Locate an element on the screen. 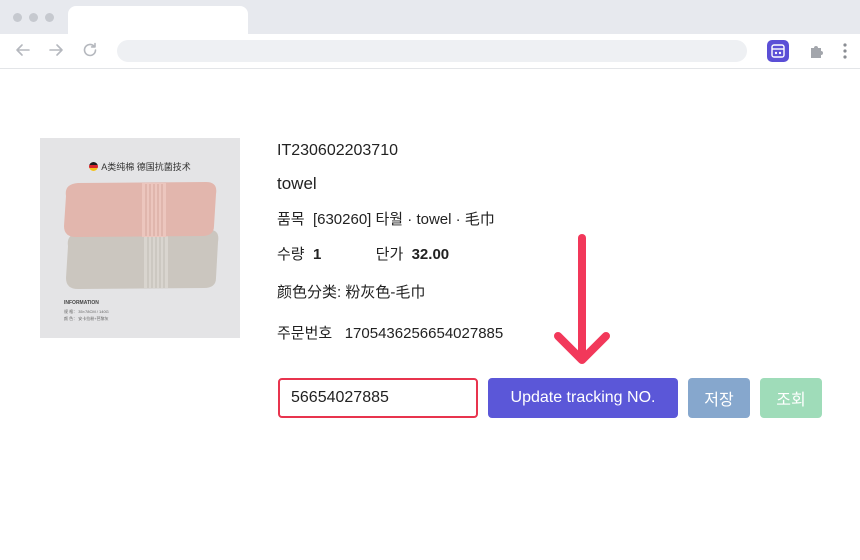 This screenshot has height=560, width=860. menu-dots-icon is located at coordinates (845, 51).